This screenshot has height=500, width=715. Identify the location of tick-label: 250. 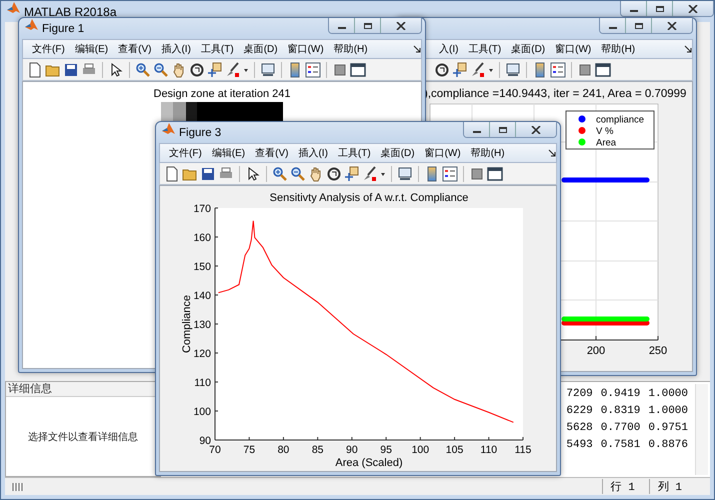
(658, 351).